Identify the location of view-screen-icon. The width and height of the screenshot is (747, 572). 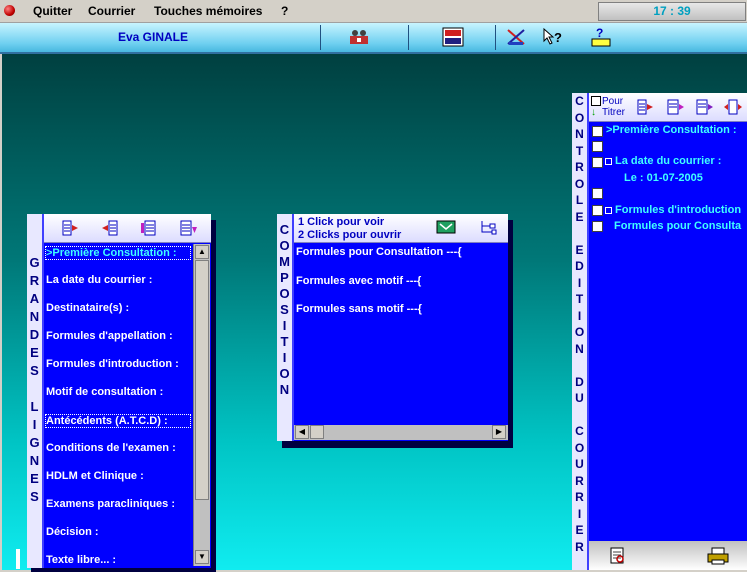
(446, 227).